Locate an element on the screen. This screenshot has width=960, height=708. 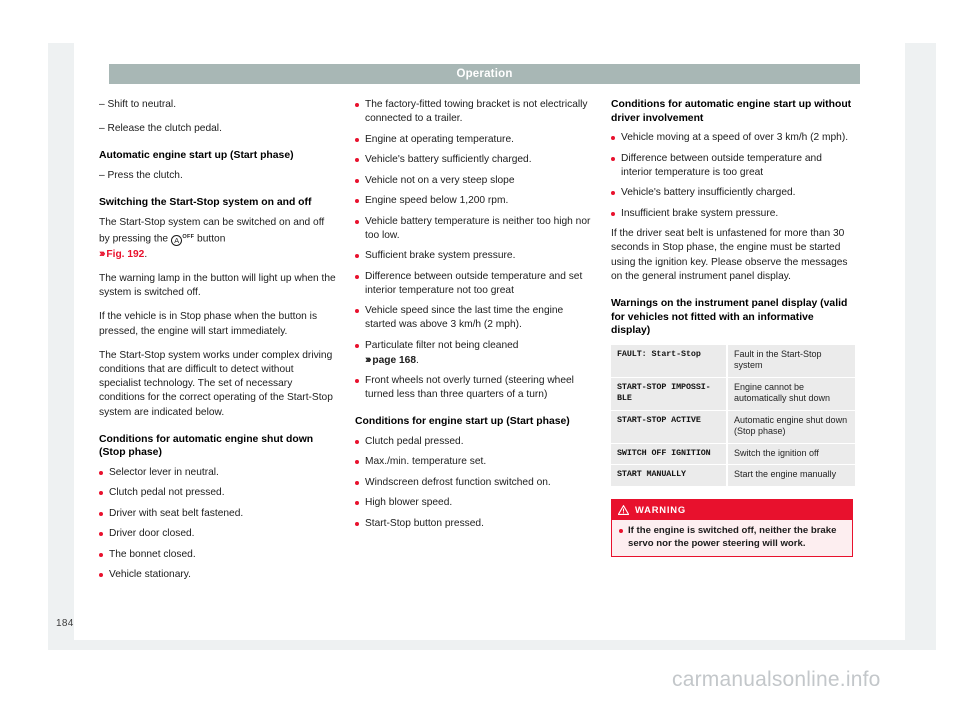
page-ref-arrows-icon: ››› is located at coordinates (368, 359).